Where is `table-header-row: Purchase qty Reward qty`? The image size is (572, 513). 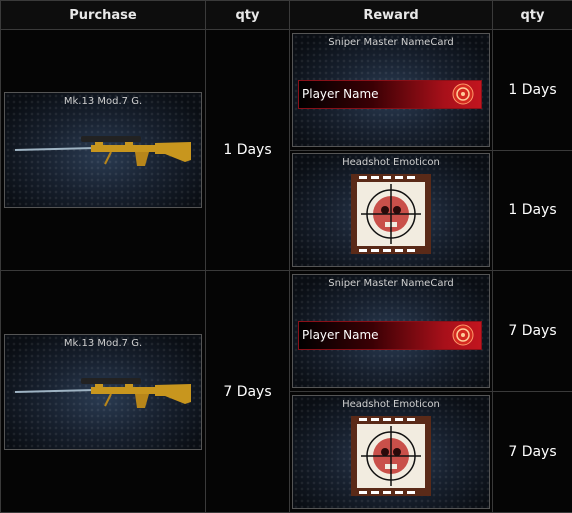
table-header-row: Purchase qty Reward qty is located at coordinates (286, 15).